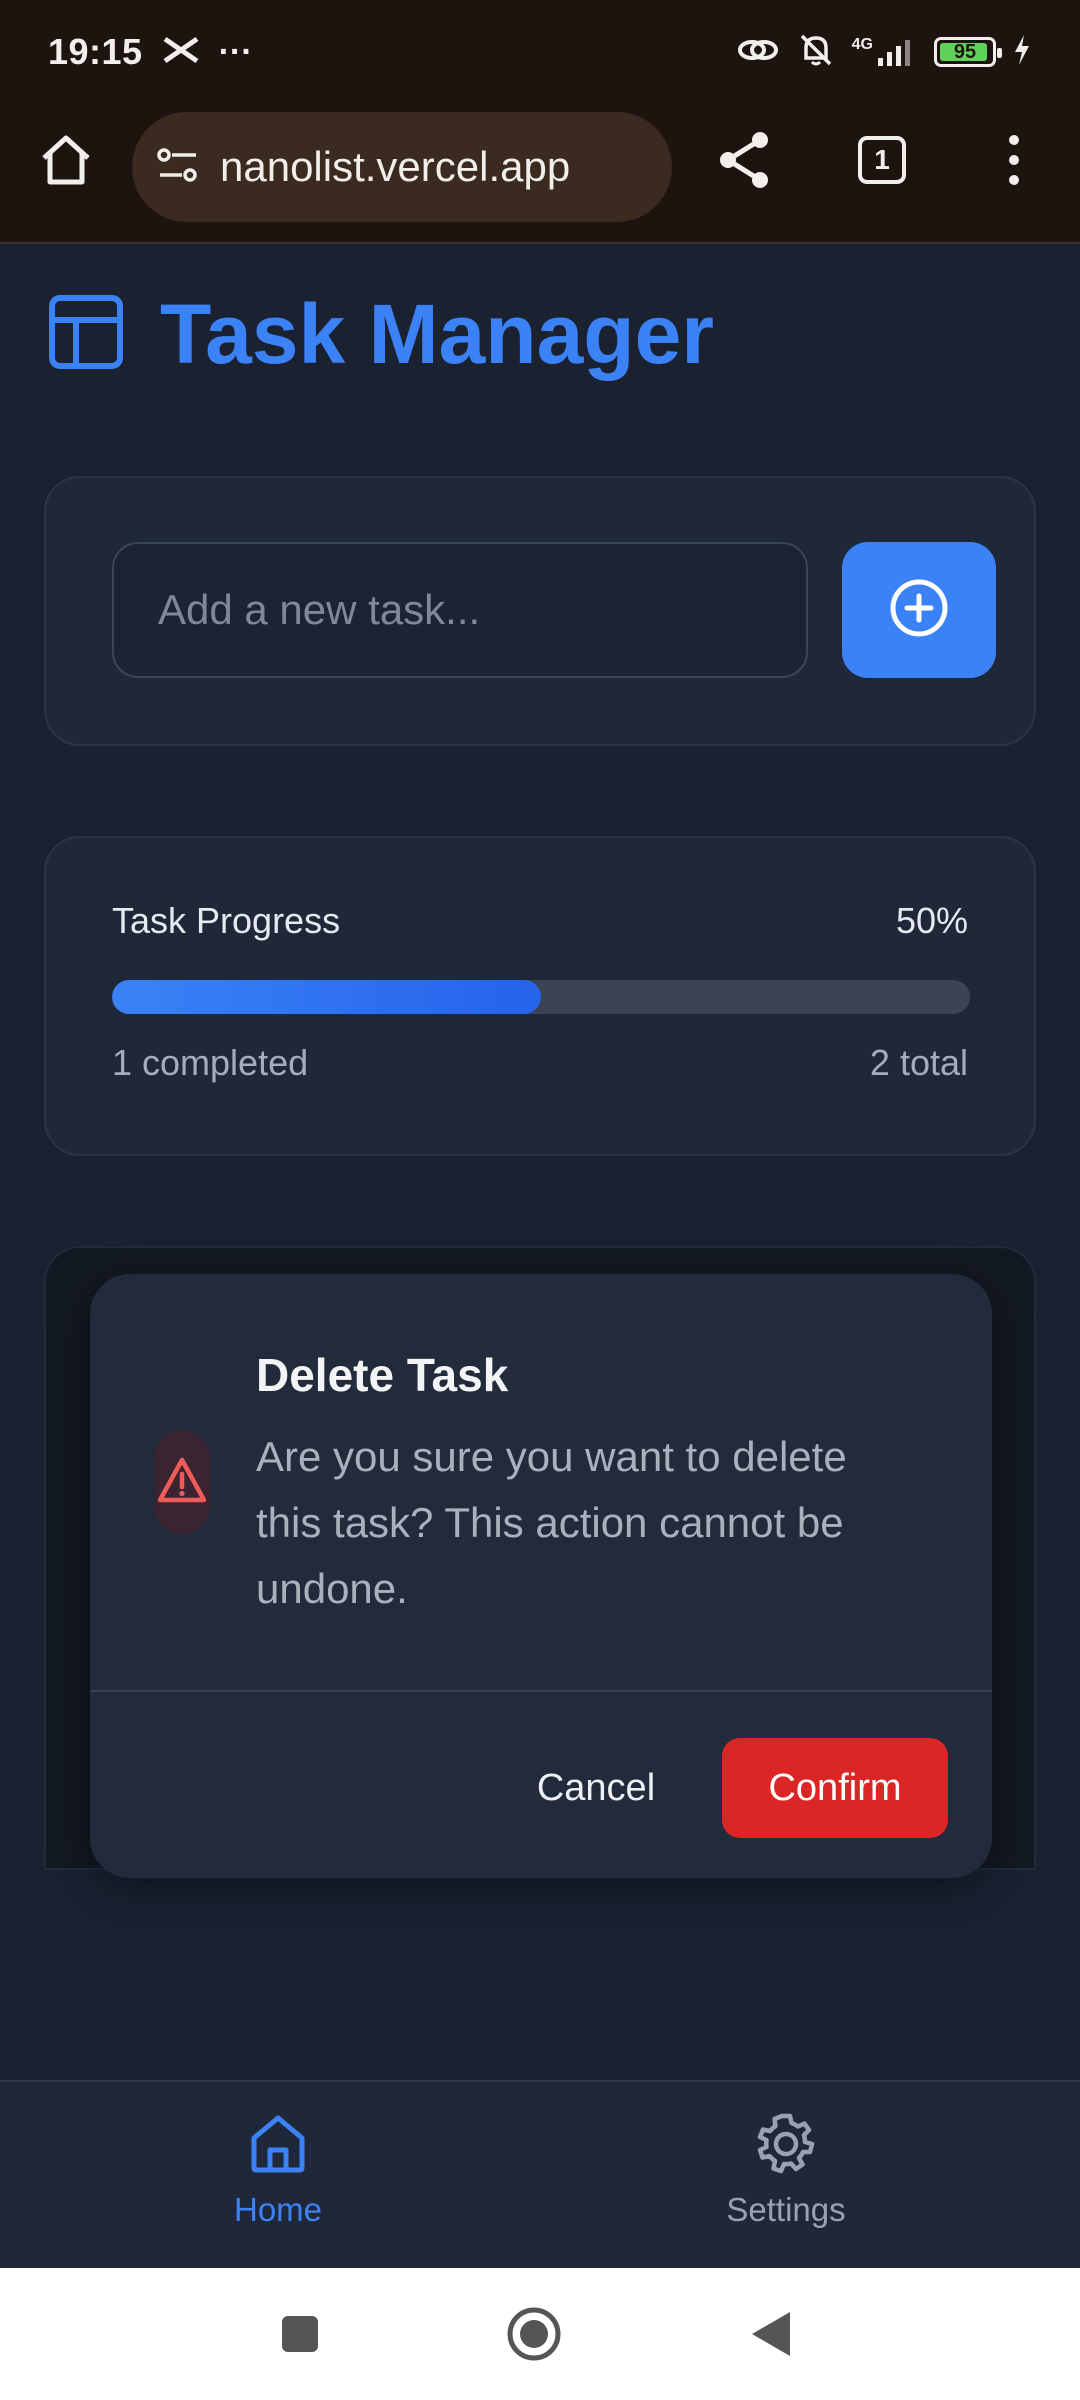 The image size is (1080, 2400). Describe the element at coordinates (786, 2209) in the screenshot. I see `nav-label-settings: Settings` at that location.